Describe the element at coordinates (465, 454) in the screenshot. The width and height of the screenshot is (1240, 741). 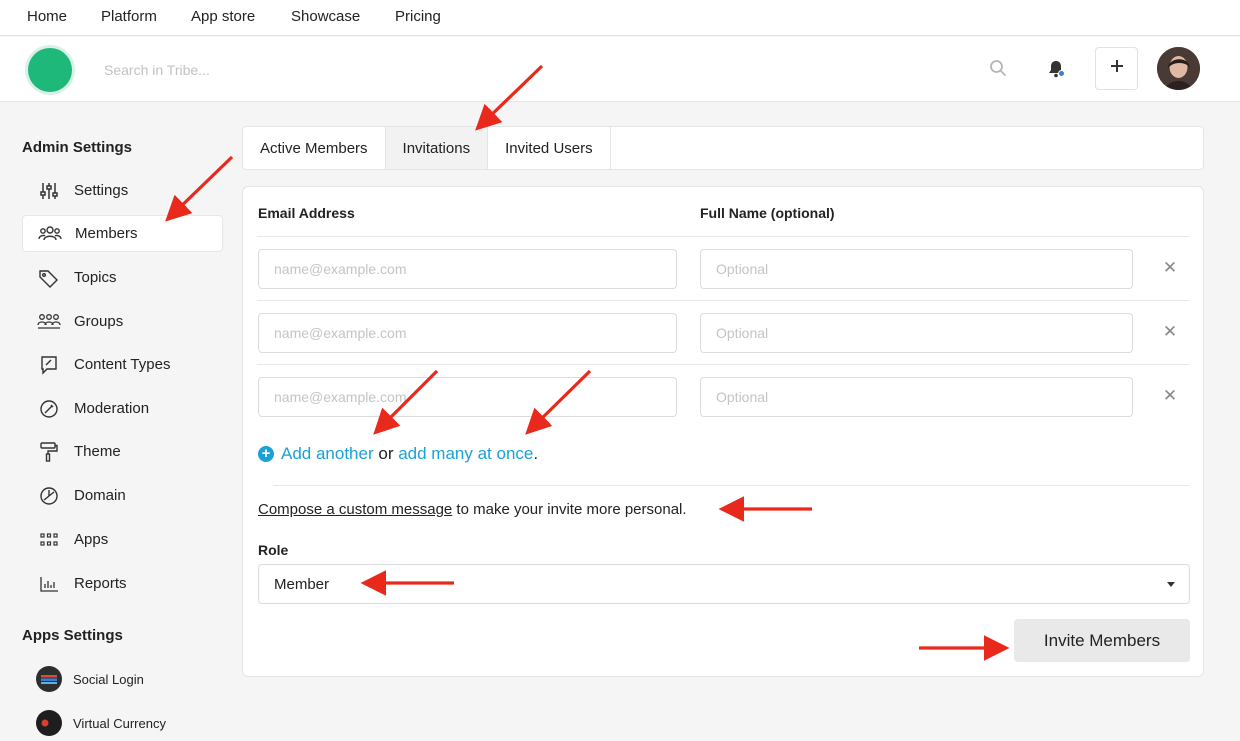
I see `add-many-link: add many at once` at that location.